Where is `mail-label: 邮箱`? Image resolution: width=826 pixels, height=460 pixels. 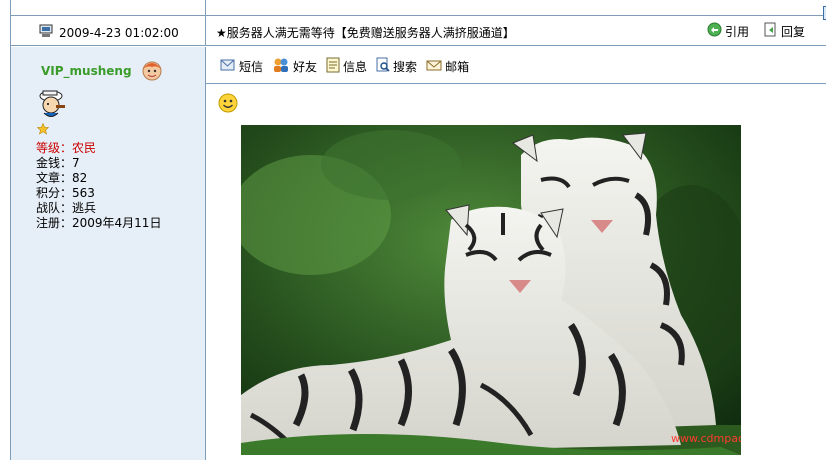 mail-label: 邮箱 is located at coordinates (457, 67).